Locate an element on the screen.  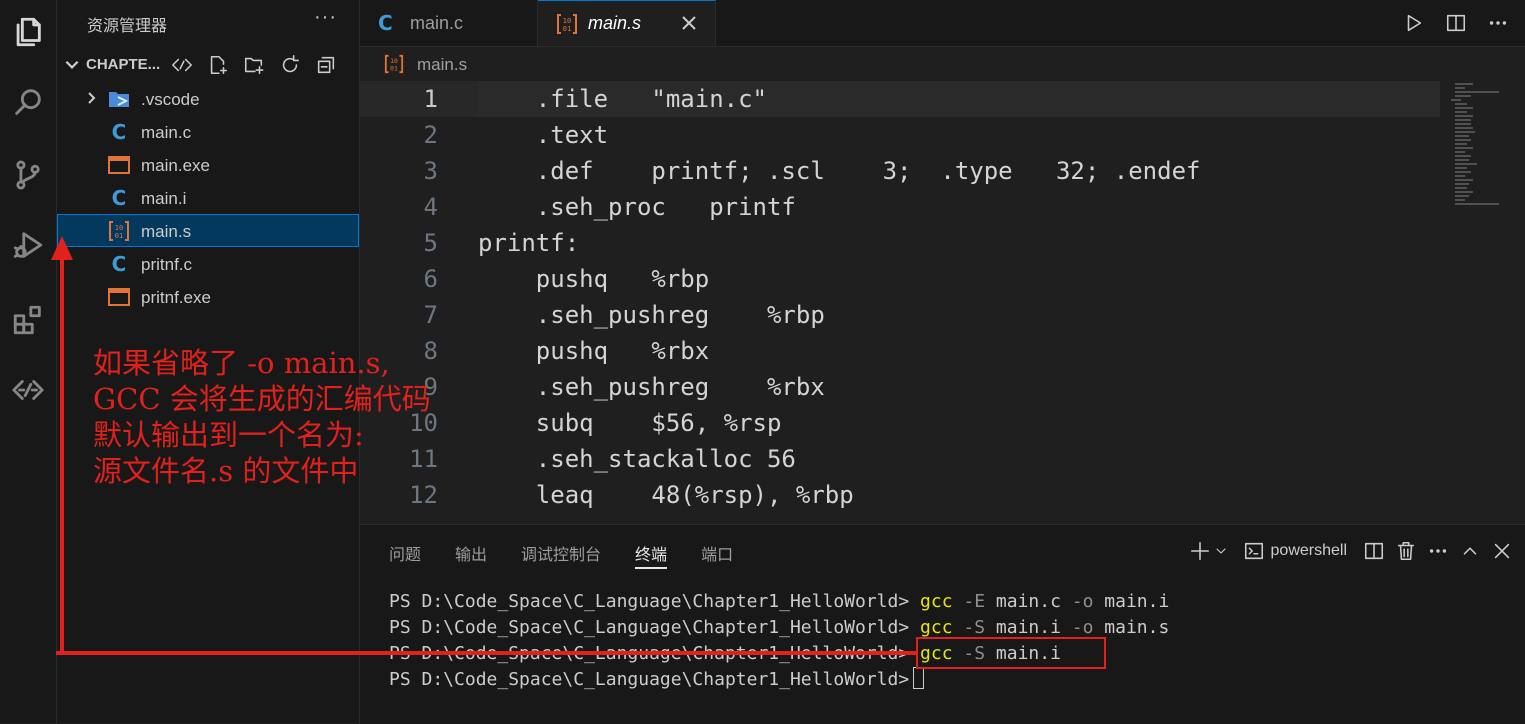
line-number: 6 is located at coordinates (430, 279).